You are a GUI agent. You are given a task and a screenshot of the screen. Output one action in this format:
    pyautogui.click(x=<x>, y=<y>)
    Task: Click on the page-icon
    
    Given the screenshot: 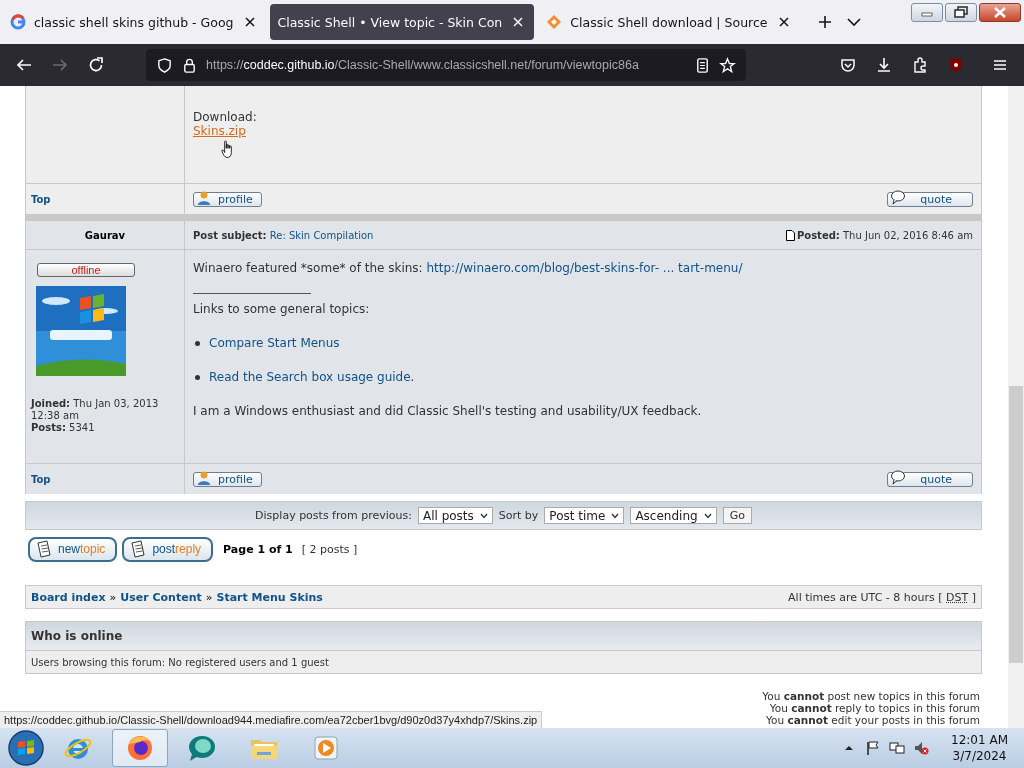 What is the action you would take?
    pyautogui.click(x=790, y=235)
    